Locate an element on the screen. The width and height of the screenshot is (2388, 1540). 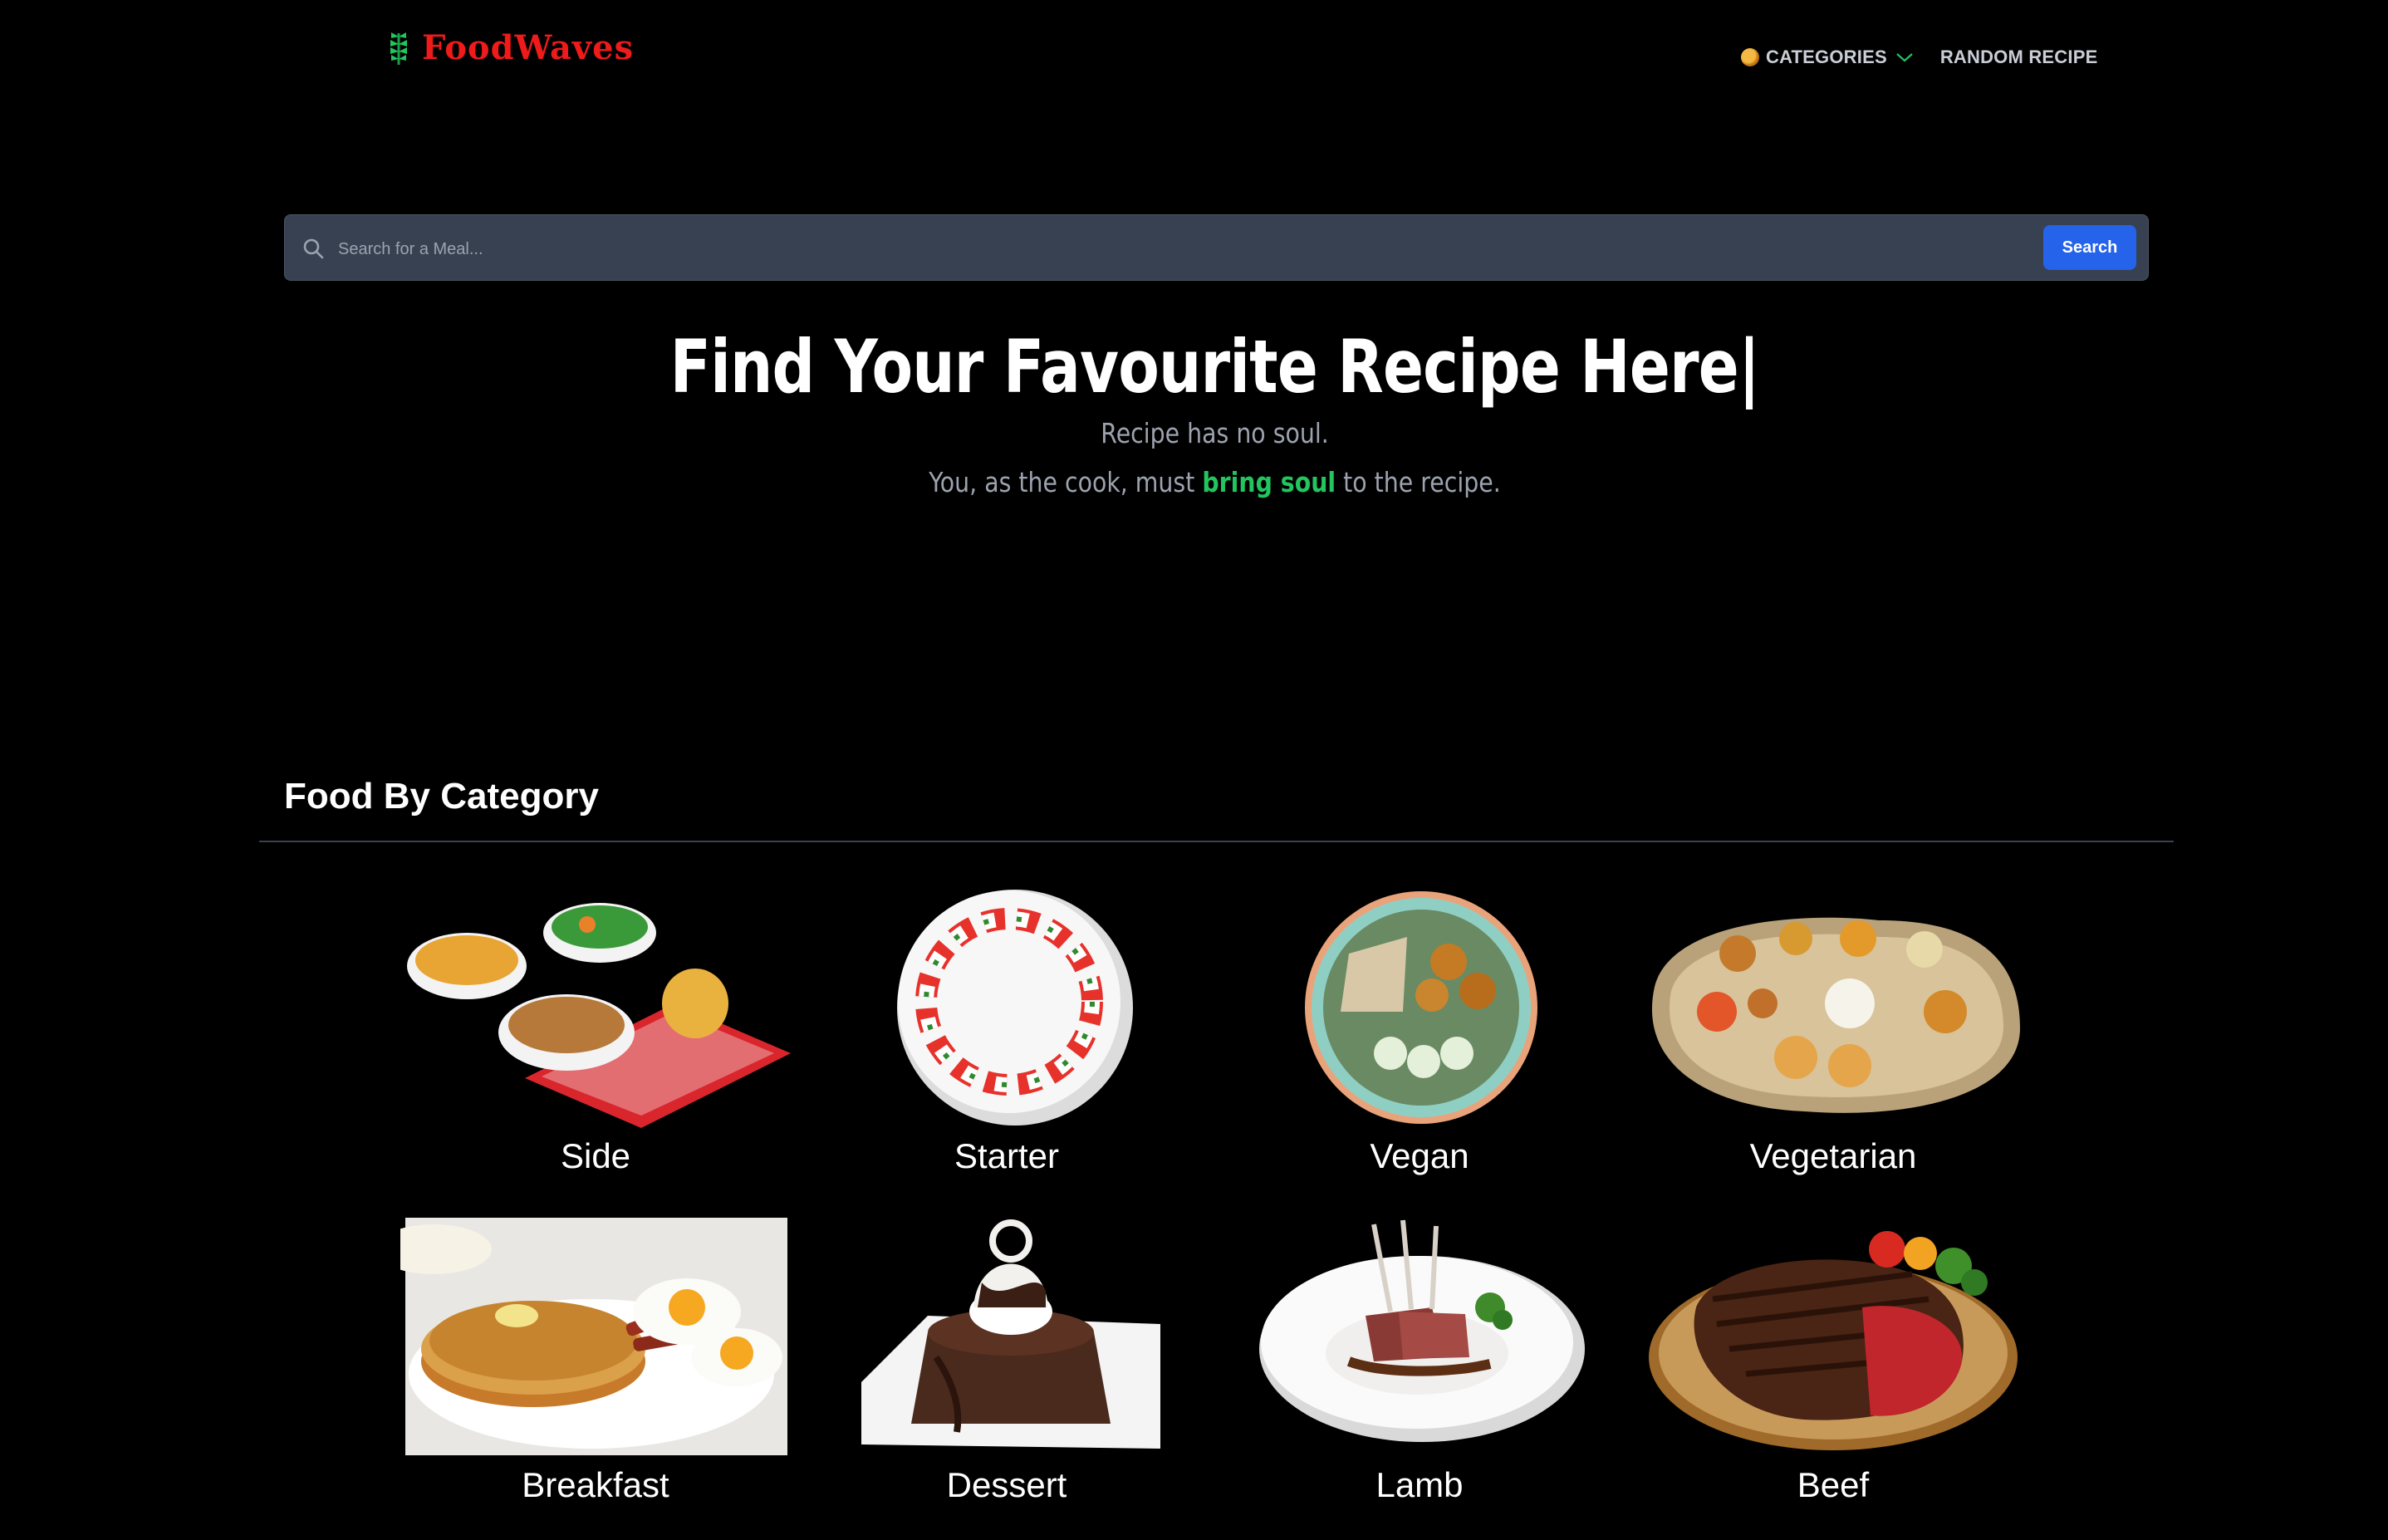
category-label: Lamb is located at coordinates (1419, 1484).